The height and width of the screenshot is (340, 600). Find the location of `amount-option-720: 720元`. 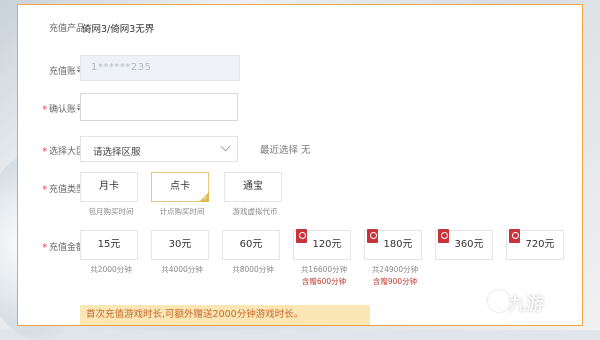

amount-option-720: 720元 is located at coordinates (535, 244).